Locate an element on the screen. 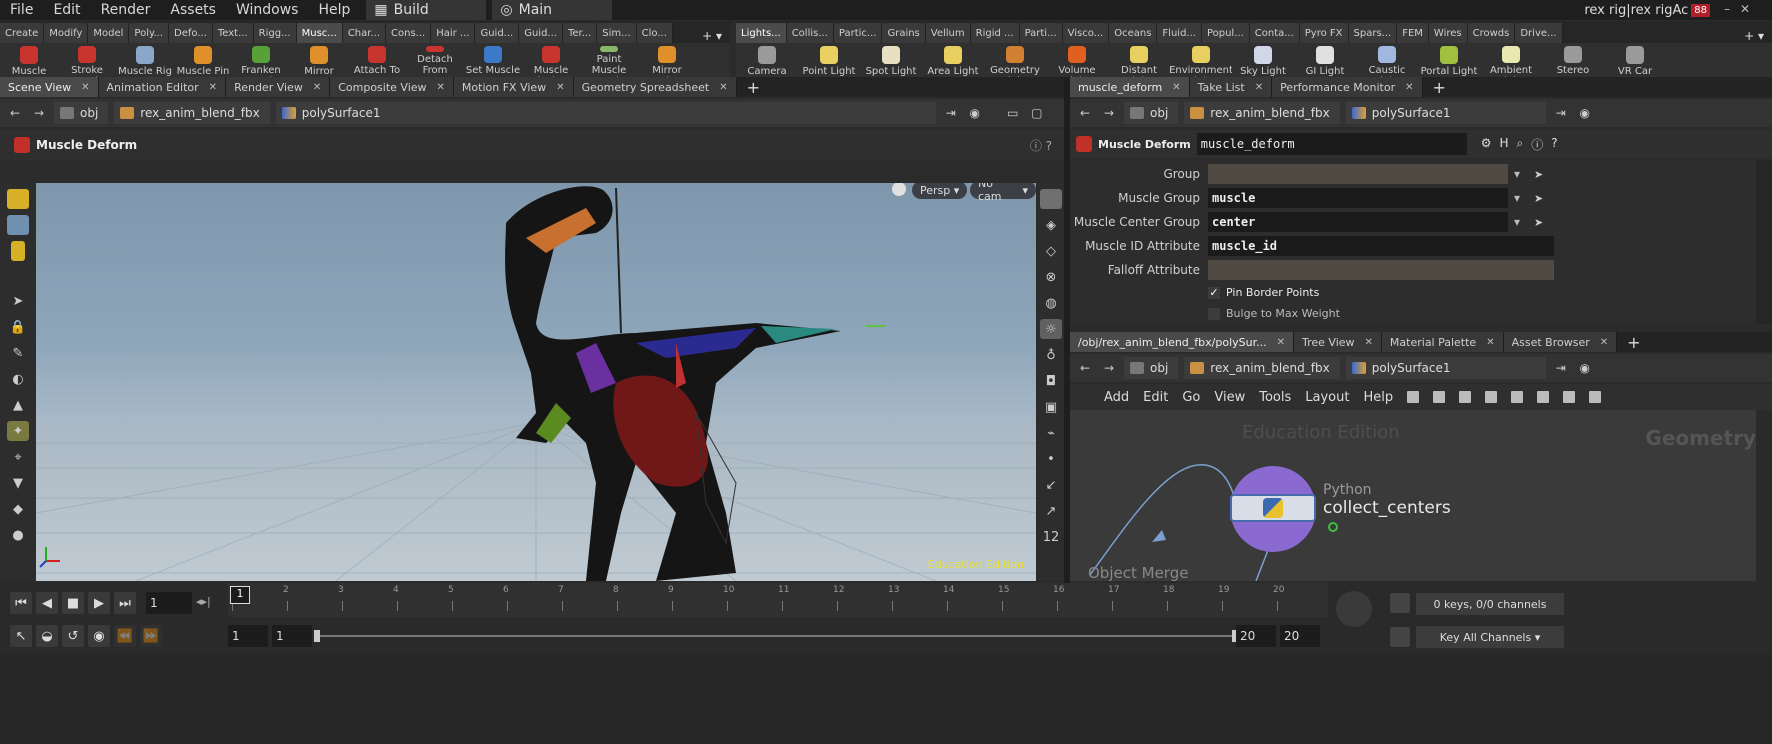 The image size is (1772, 744). pane-tab: muscle_deform ✕ is located at coordinates (1130, 87).